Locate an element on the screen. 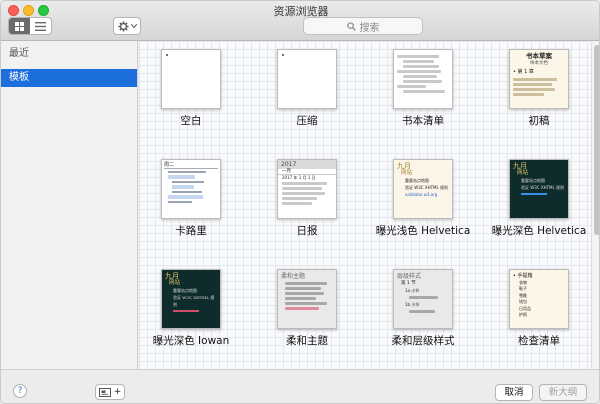 The image size is (600, 404). template-tile-checklist: • 手提箱 衣物 鞋子 雪靴 钱包 日用品 护照 检查清单 is located at coordinates (539, 317).